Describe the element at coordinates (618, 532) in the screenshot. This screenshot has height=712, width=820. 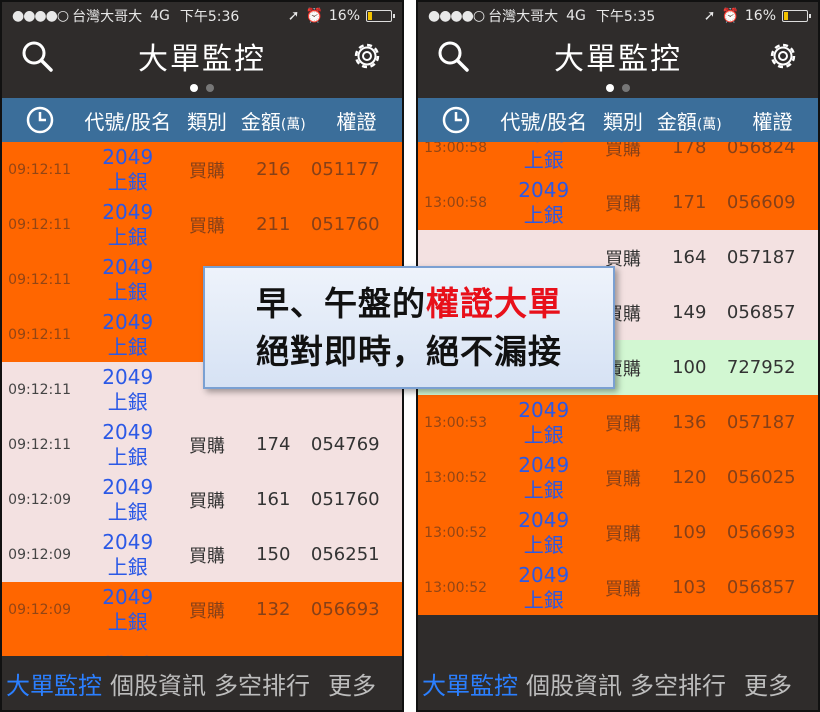
I see `table-row: 13:00:52 2049 上銀 買購 109 056693` at that location.